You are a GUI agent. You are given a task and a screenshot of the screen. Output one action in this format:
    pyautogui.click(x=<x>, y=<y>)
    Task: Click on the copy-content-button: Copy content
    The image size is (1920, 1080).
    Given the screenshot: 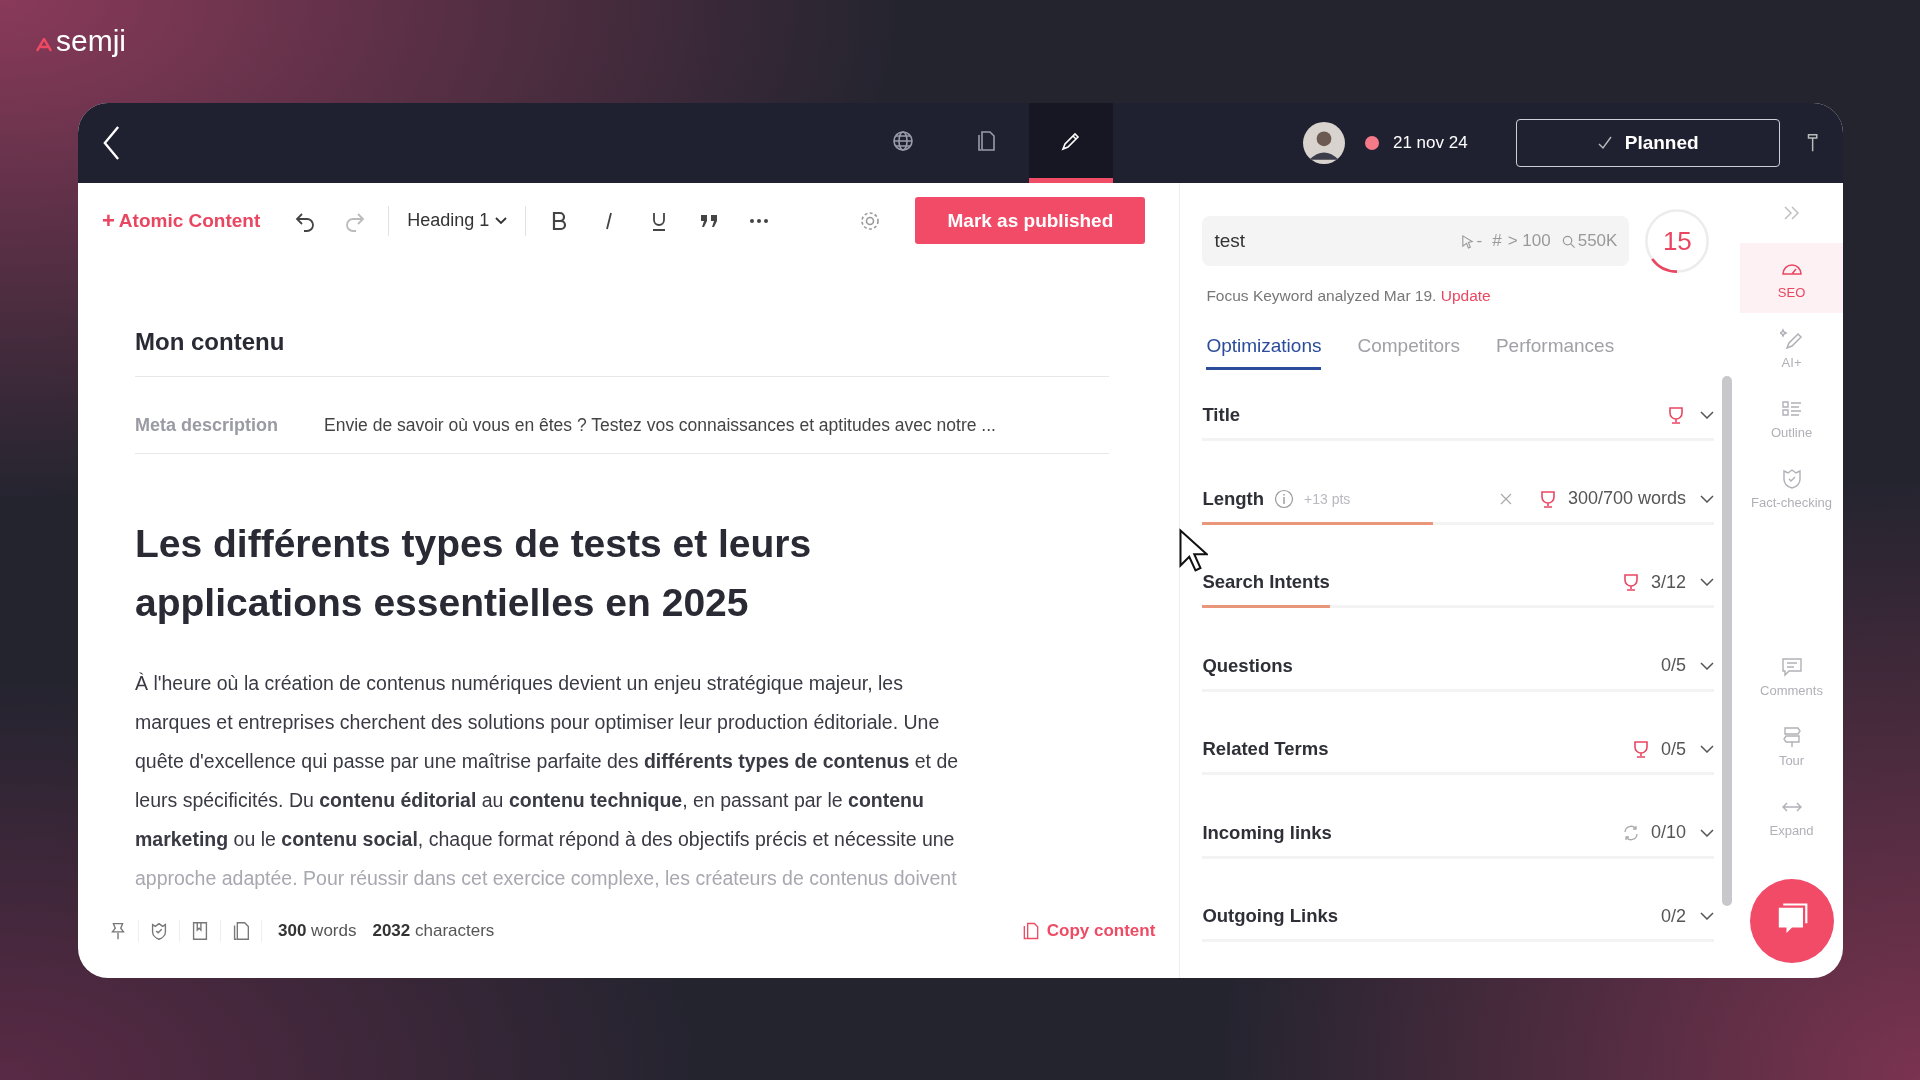 What is the action you would take?
    pyautogui.click(x=1088, y=931)
    